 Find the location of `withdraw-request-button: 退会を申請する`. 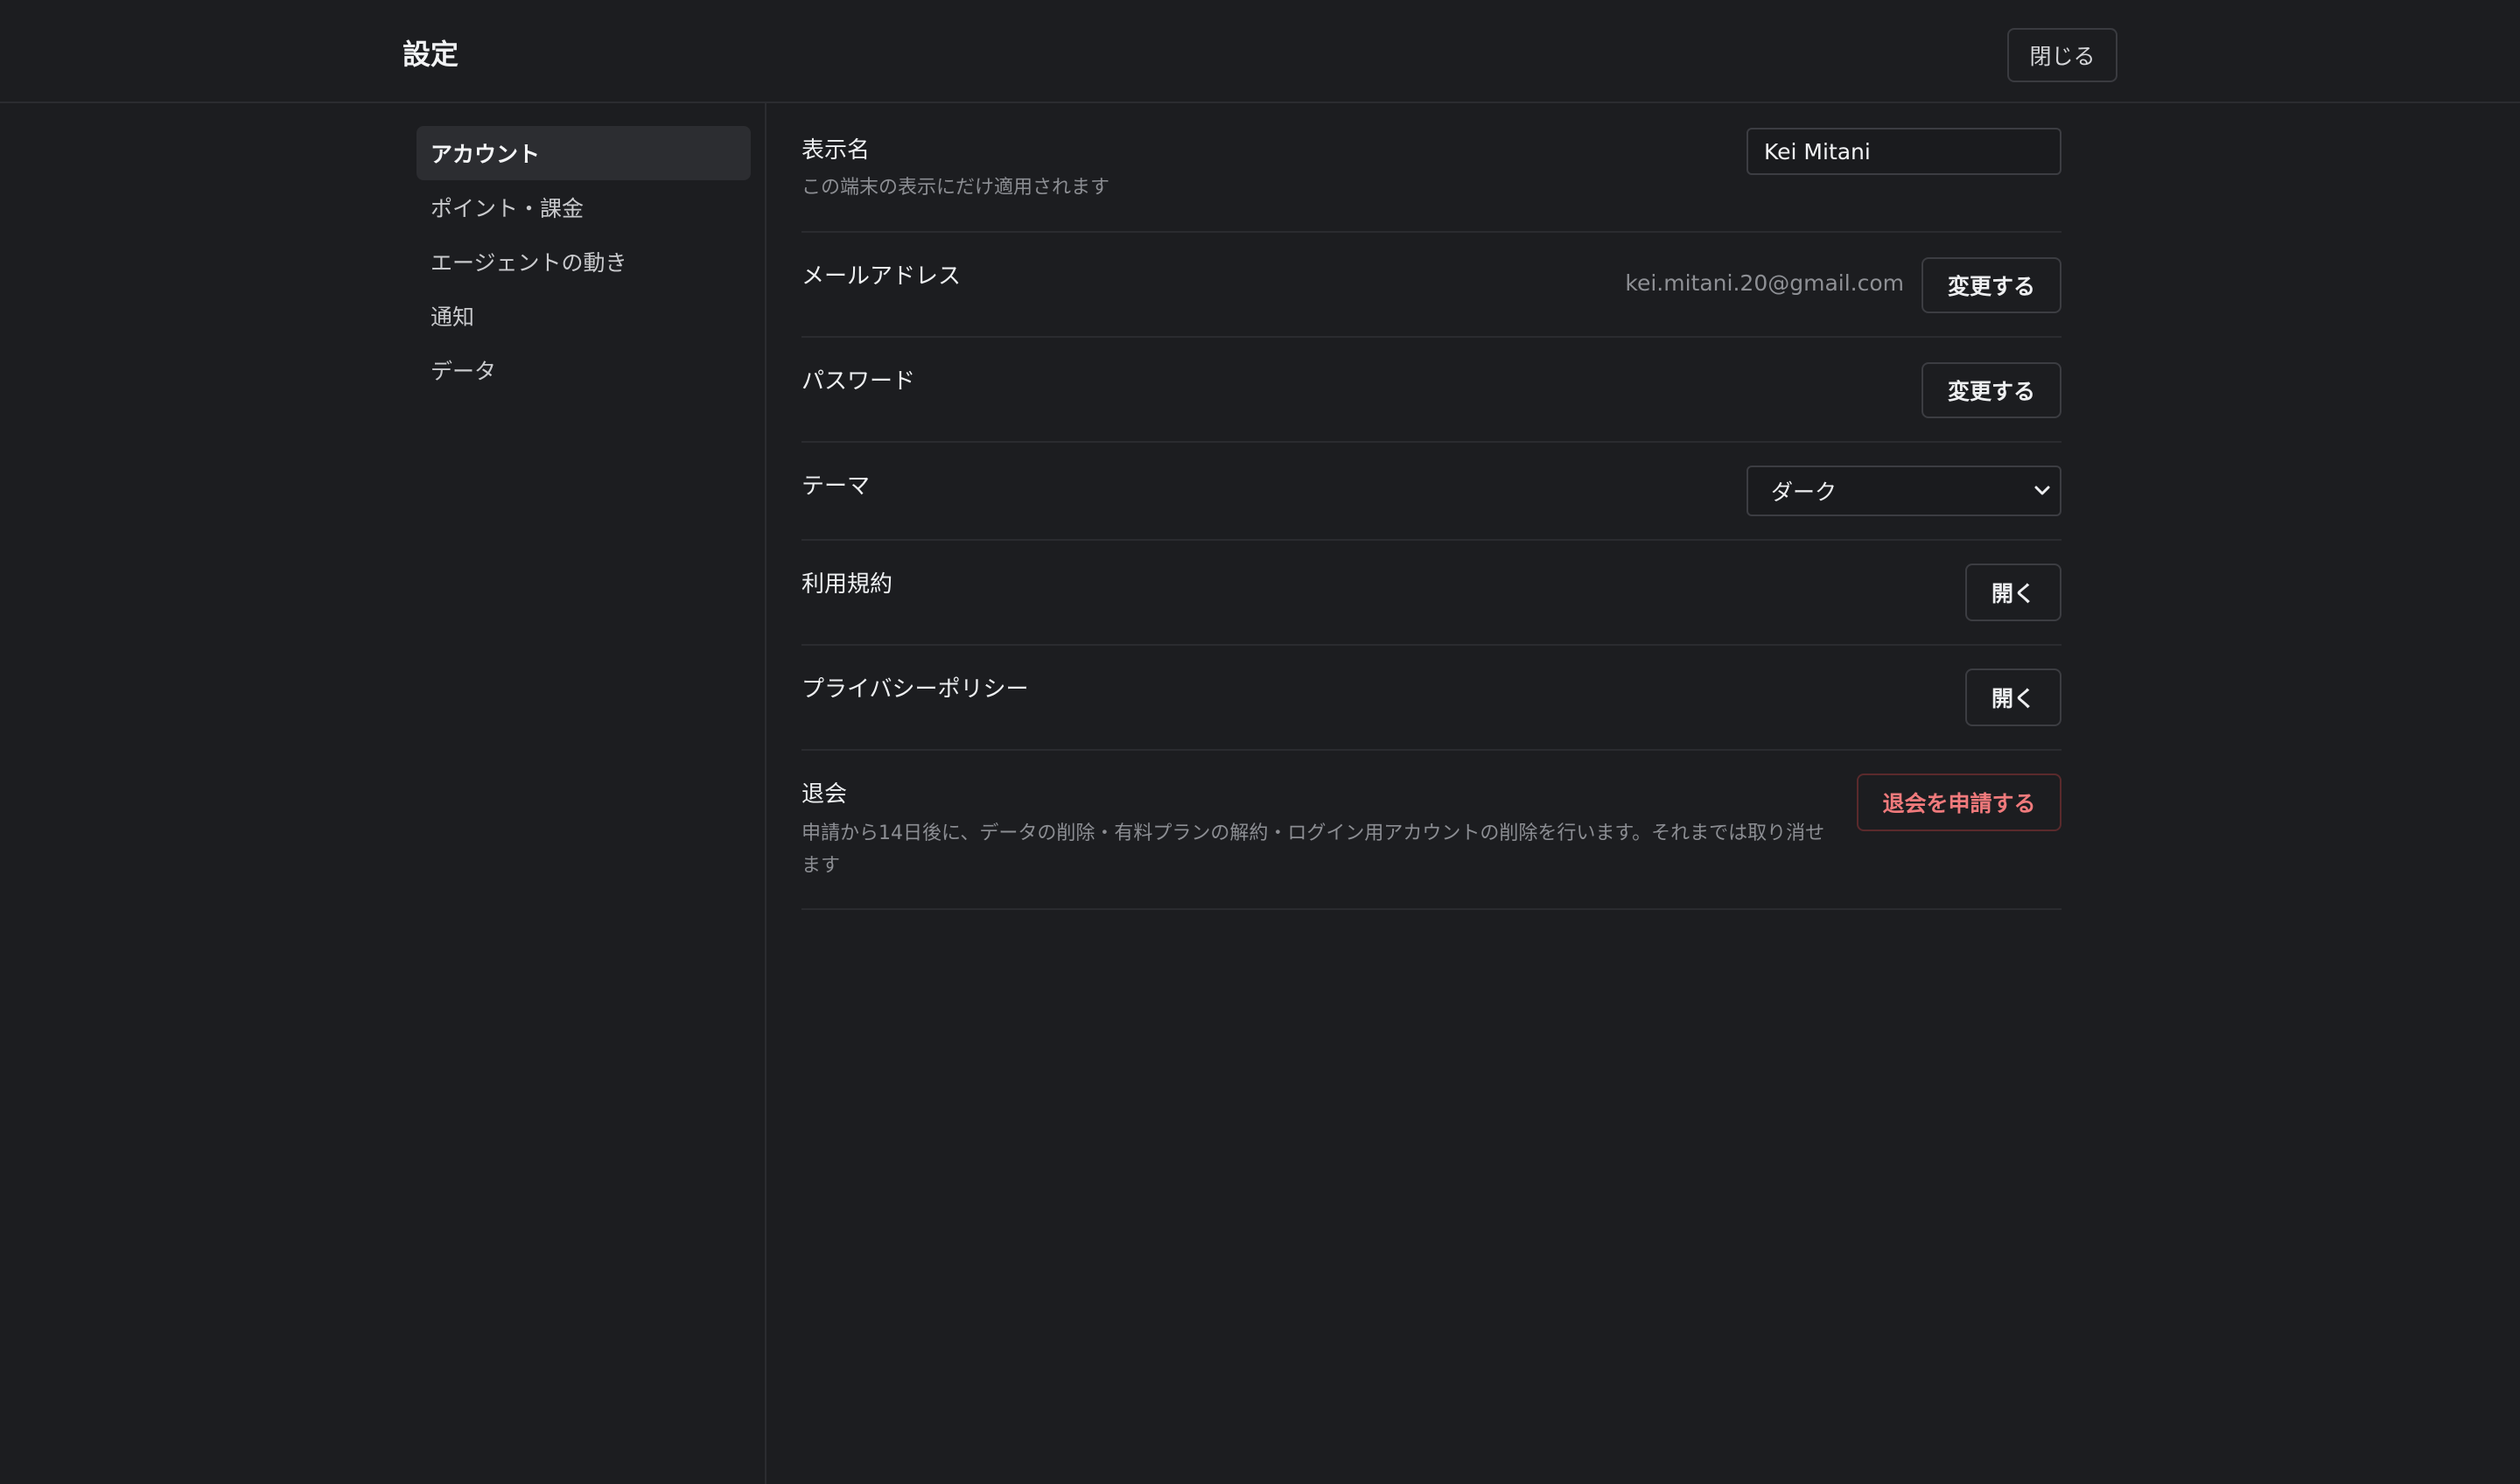

withdraw-request-button: 退会を申請する is located at coordinates (1959, 802).